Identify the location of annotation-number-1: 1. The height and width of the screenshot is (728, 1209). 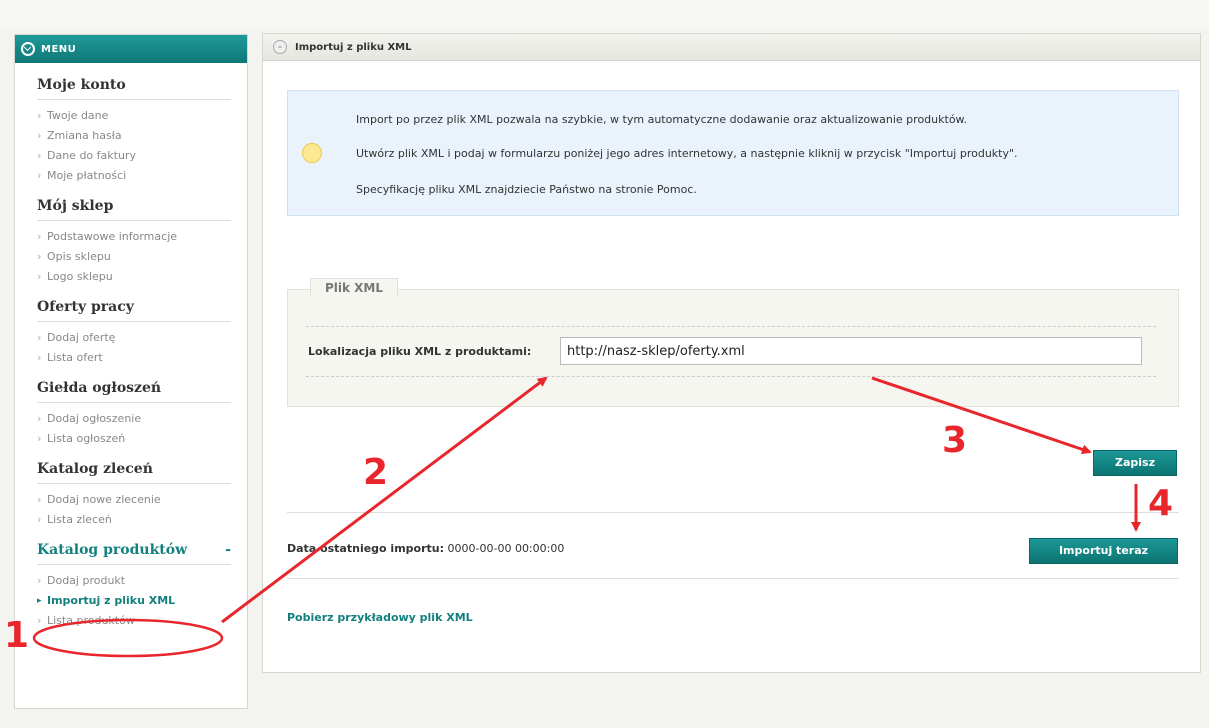
(17, 635).